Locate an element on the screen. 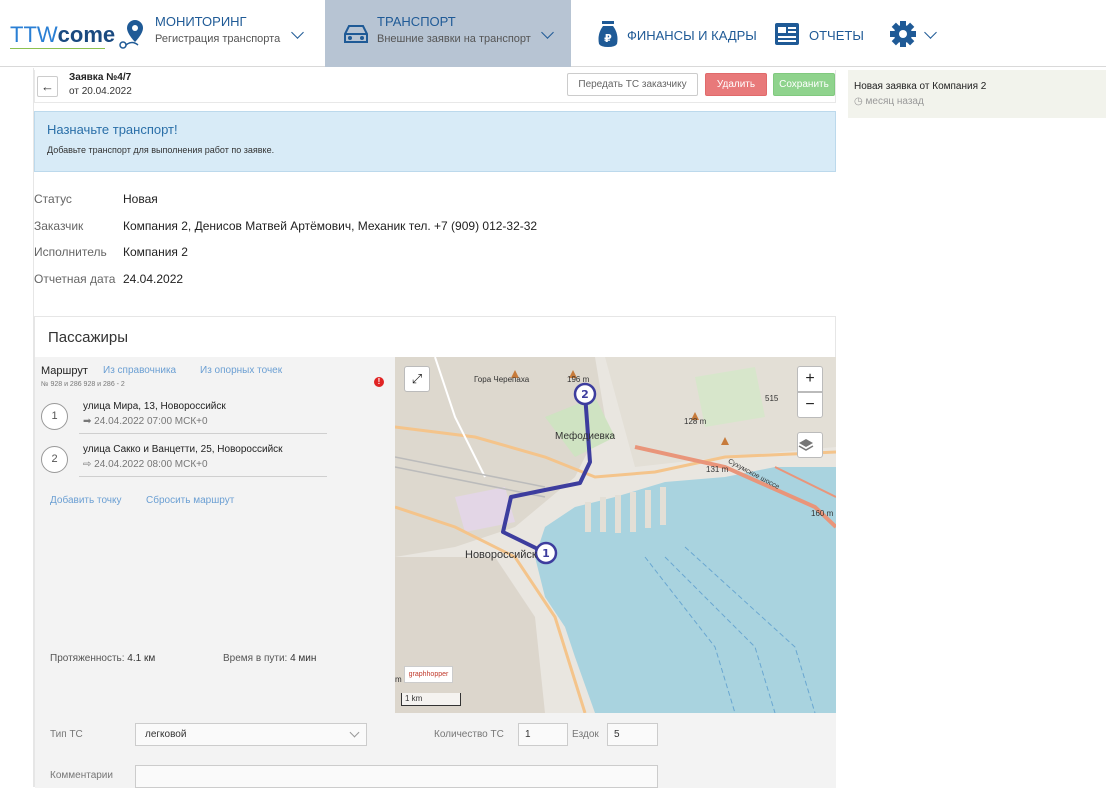  zoom-out-button: − is located at coordinates (810, 405).